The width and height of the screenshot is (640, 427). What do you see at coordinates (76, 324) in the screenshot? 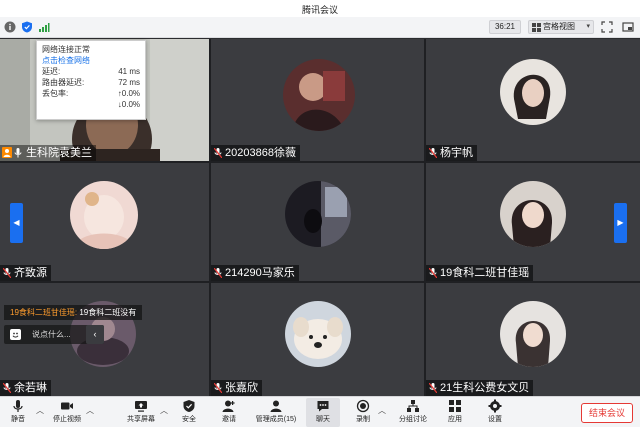
I see `chat-overlay: 19食科二班甘佳瑶: 19食科二班没有 说点什么... ‹` at bounding box center [76, 324].